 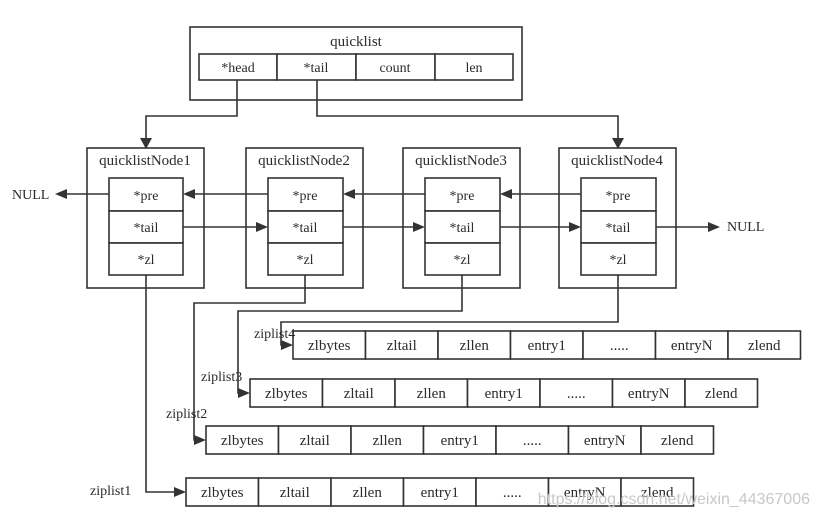 I want to click on ziplist-label: ziplist2, so click(x=186, y=414).